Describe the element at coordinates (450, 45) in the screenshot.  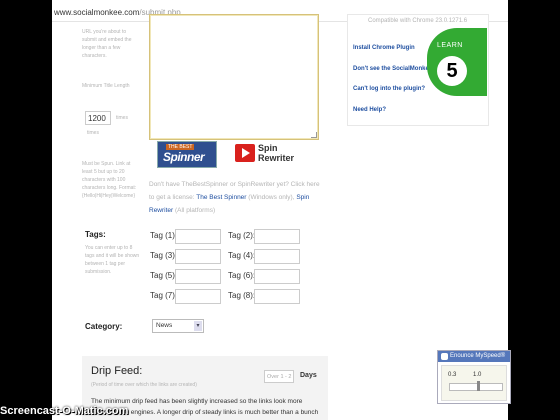
I see `learn-badge-label: LEARN` at that location.